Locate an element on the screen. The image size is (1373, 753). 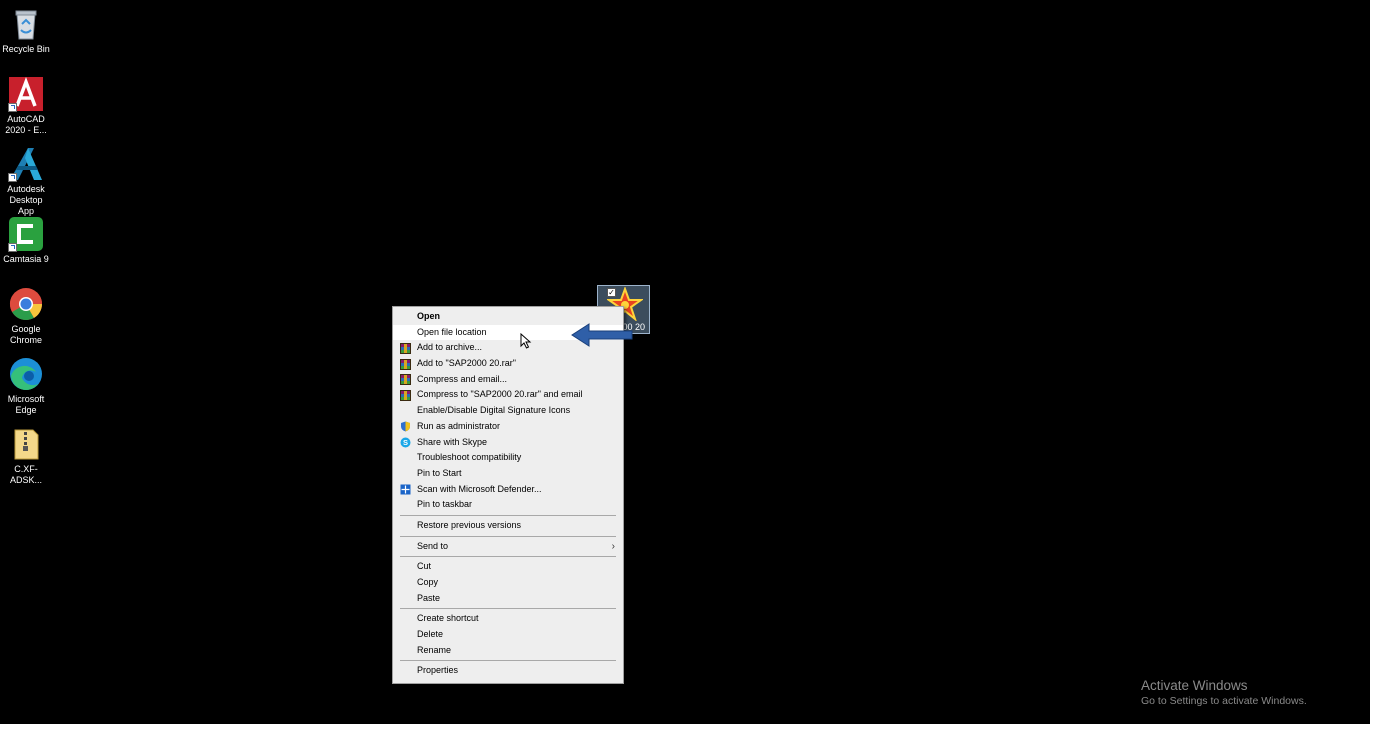
menu-item-label: Pin to Start is located at coordinates (439, 472).